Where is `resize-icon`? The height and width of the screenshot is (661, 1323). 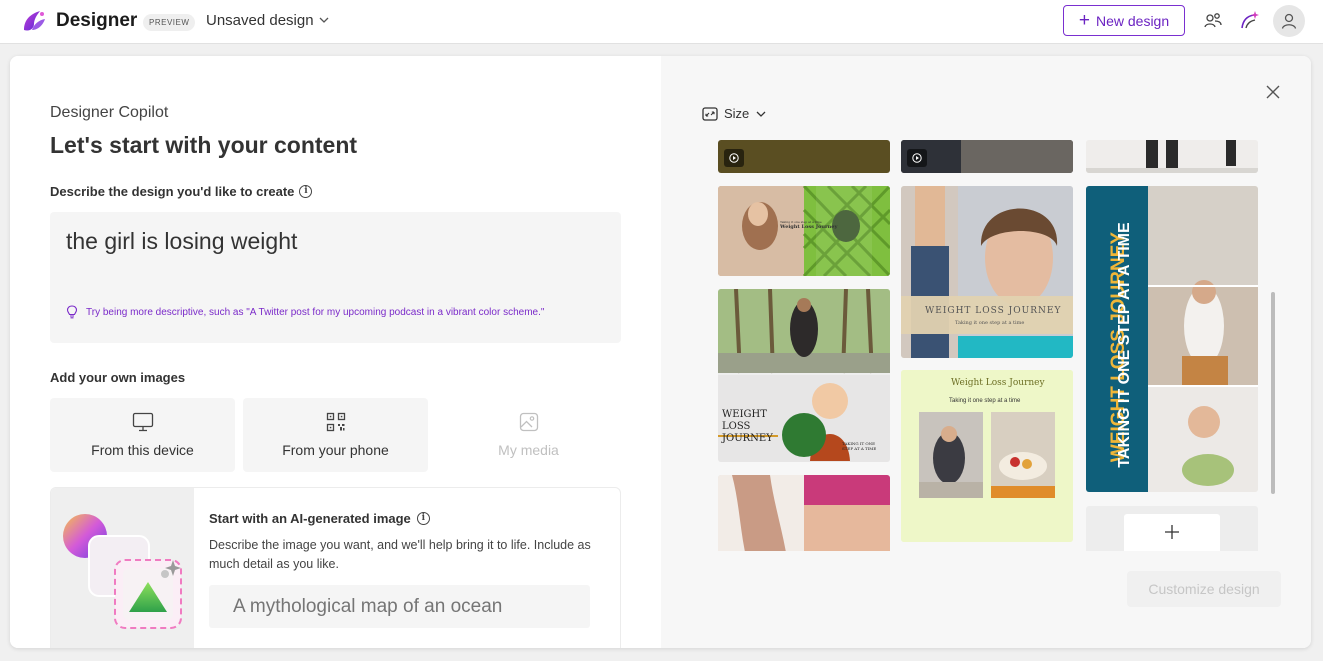 resize-icon is located at coordinates (710, 113).